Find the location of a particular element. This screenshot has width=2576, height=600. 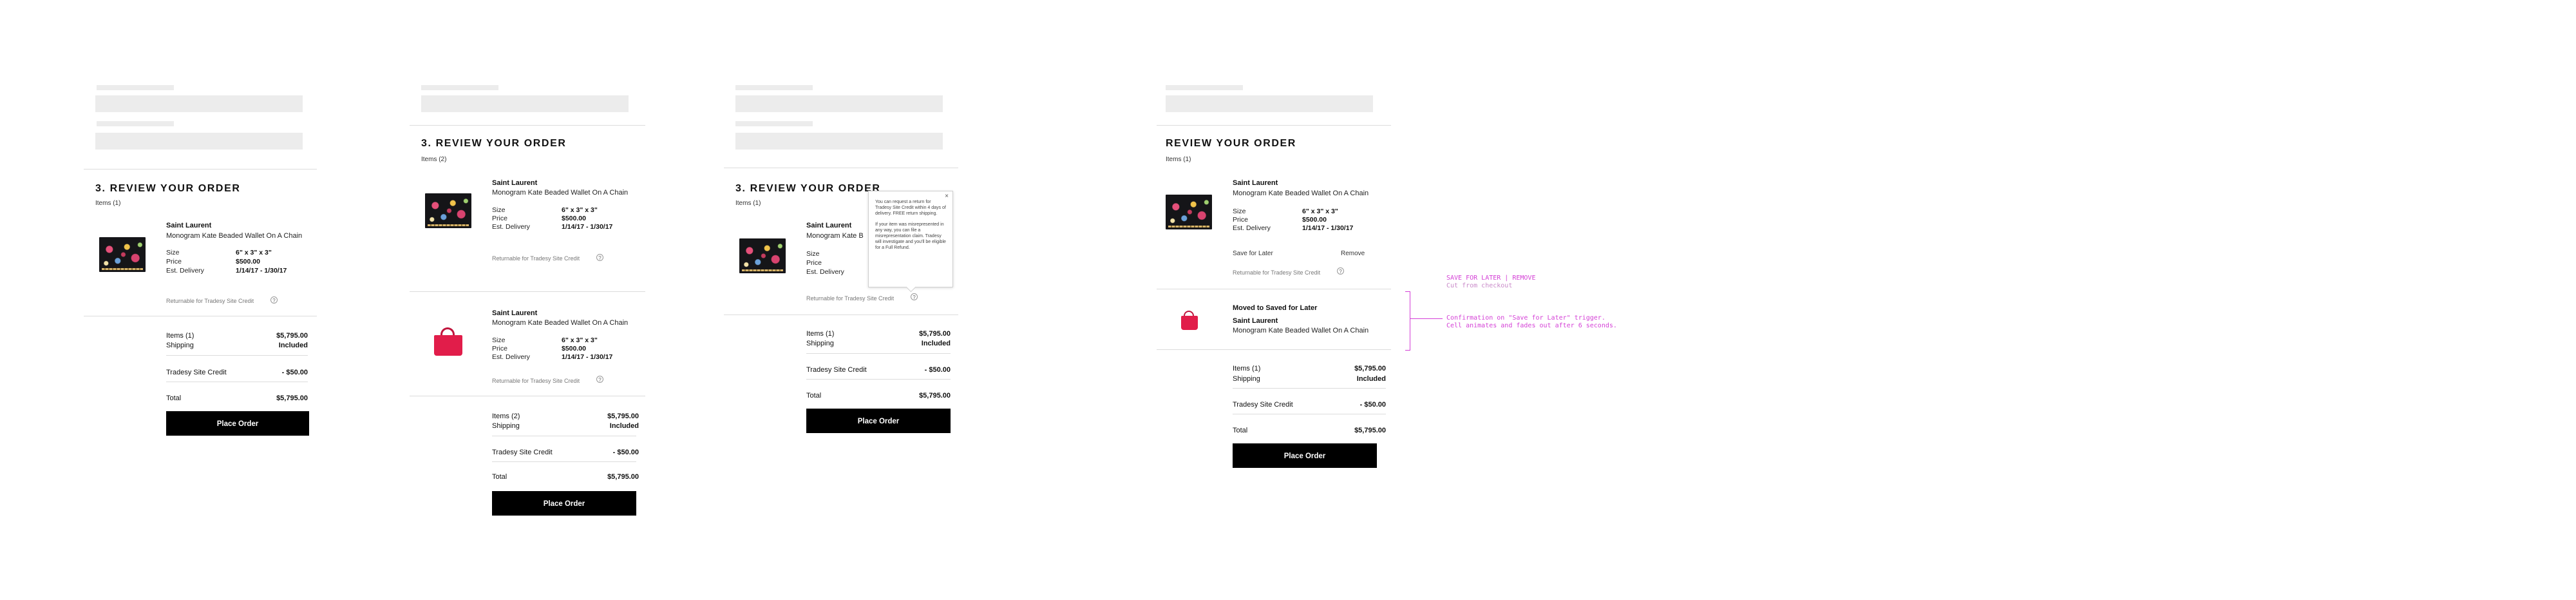

items-row-label: Items (2) is located at coordinates (506, 416).